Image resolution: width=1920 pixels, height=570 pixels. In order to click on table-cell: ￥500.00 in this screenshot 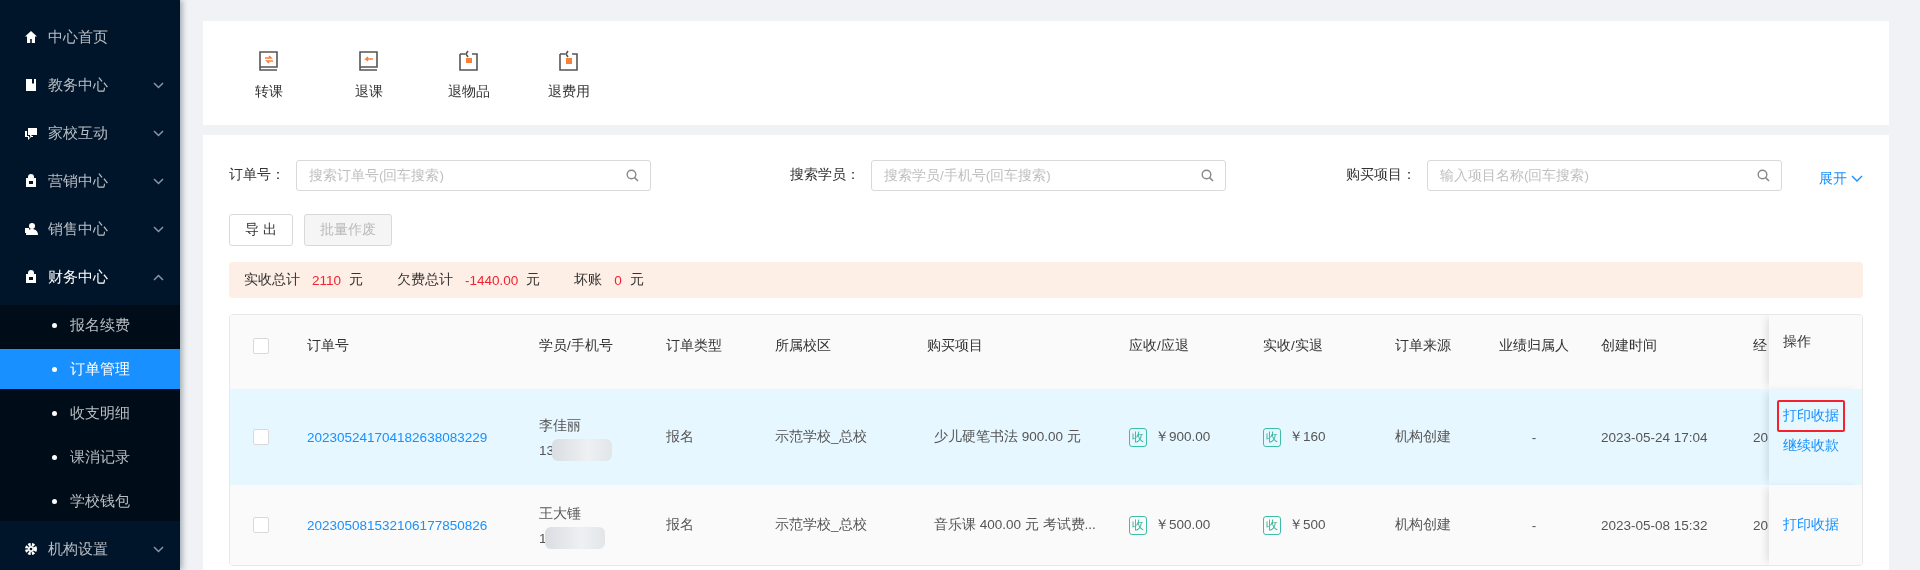, I will do `click(1183, 525)`.